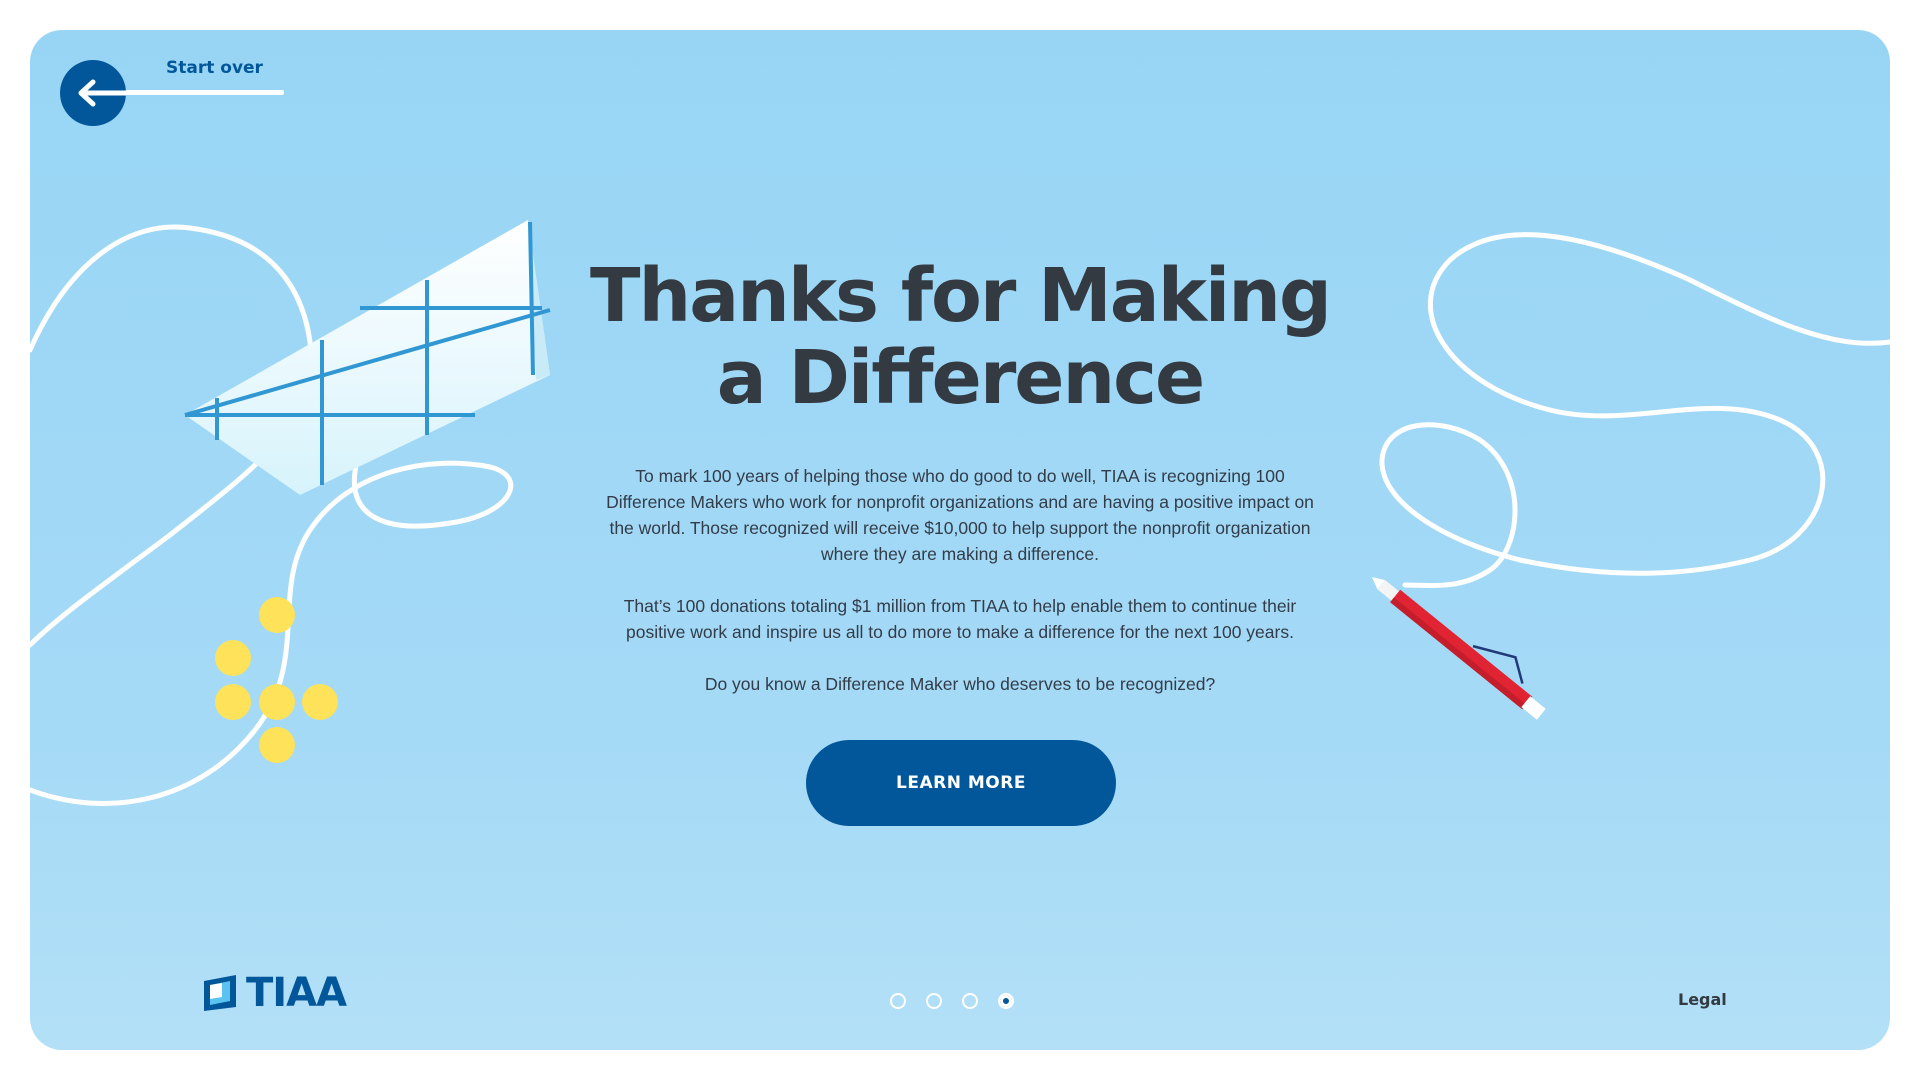 The image size is (1920, 1080). I want to click on tiaa-logo: TIAA, so click(273, 993).